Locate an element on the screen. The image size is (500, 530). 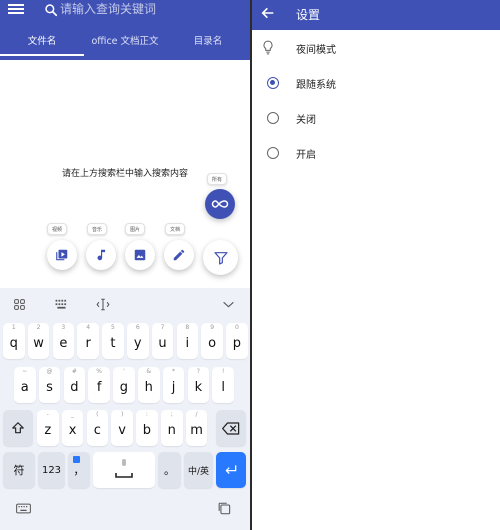
key-label: f is located at coordinates (99, 387).